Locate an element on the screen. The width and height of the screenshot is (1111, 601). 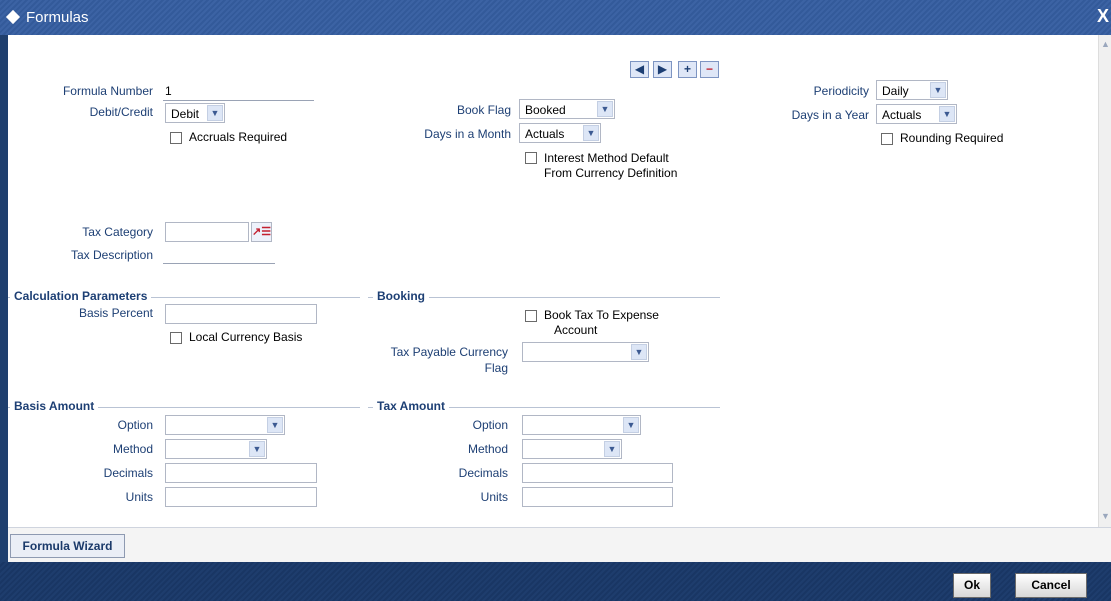
basis-option-label: Option is located at coordinates (135, 425).